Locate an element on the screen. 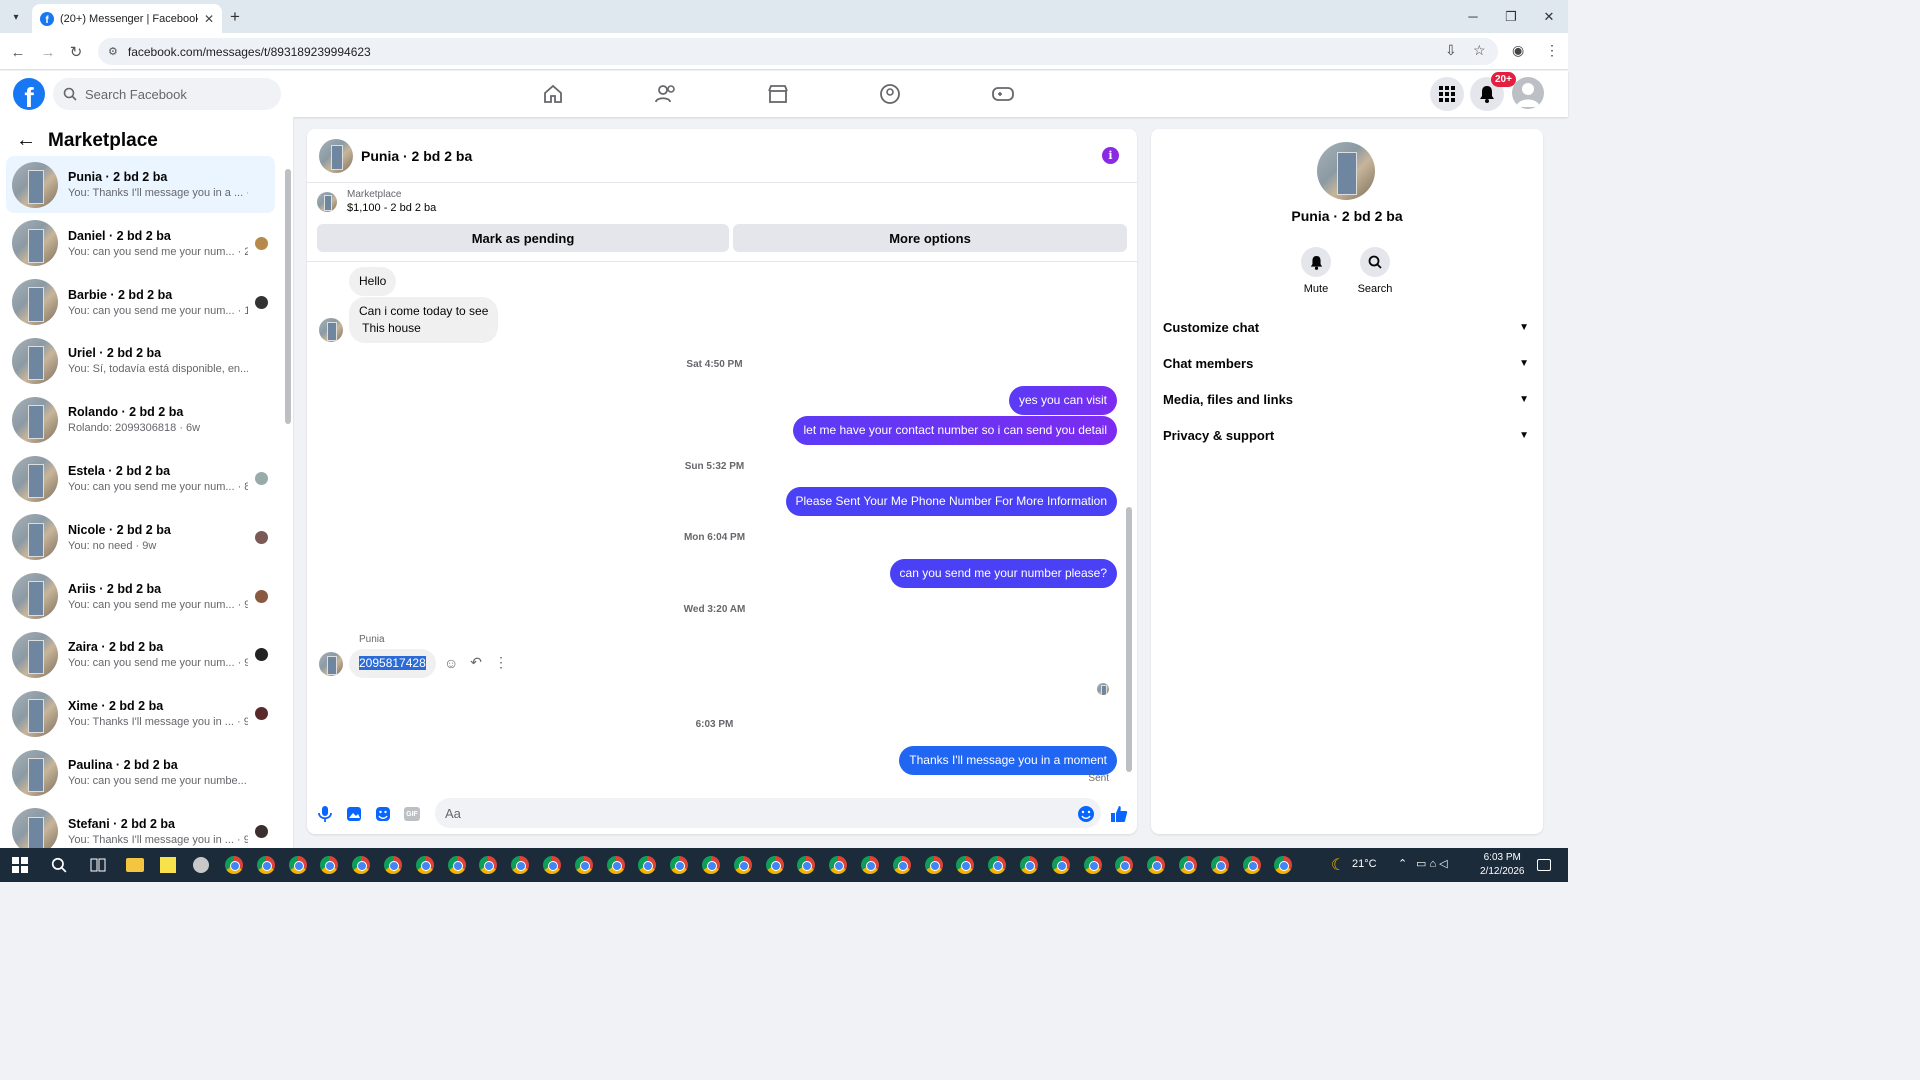 This screenshot has width=1920, height=1080. weather-moon-icon: ☾ is located at coordinates (1338, 865).